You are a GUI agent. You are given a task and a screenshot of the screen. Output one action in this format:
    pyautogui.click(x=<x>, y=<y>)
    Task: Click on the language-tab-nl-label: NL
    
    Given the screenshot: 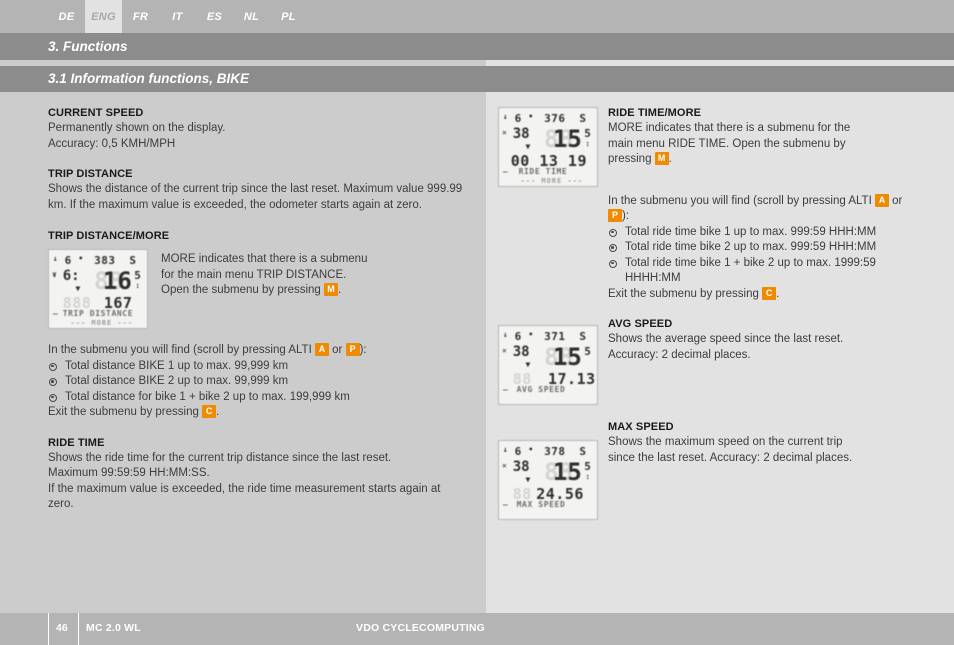 What is the action you would take?
    pyautogui.click(x=251, y=16)
    